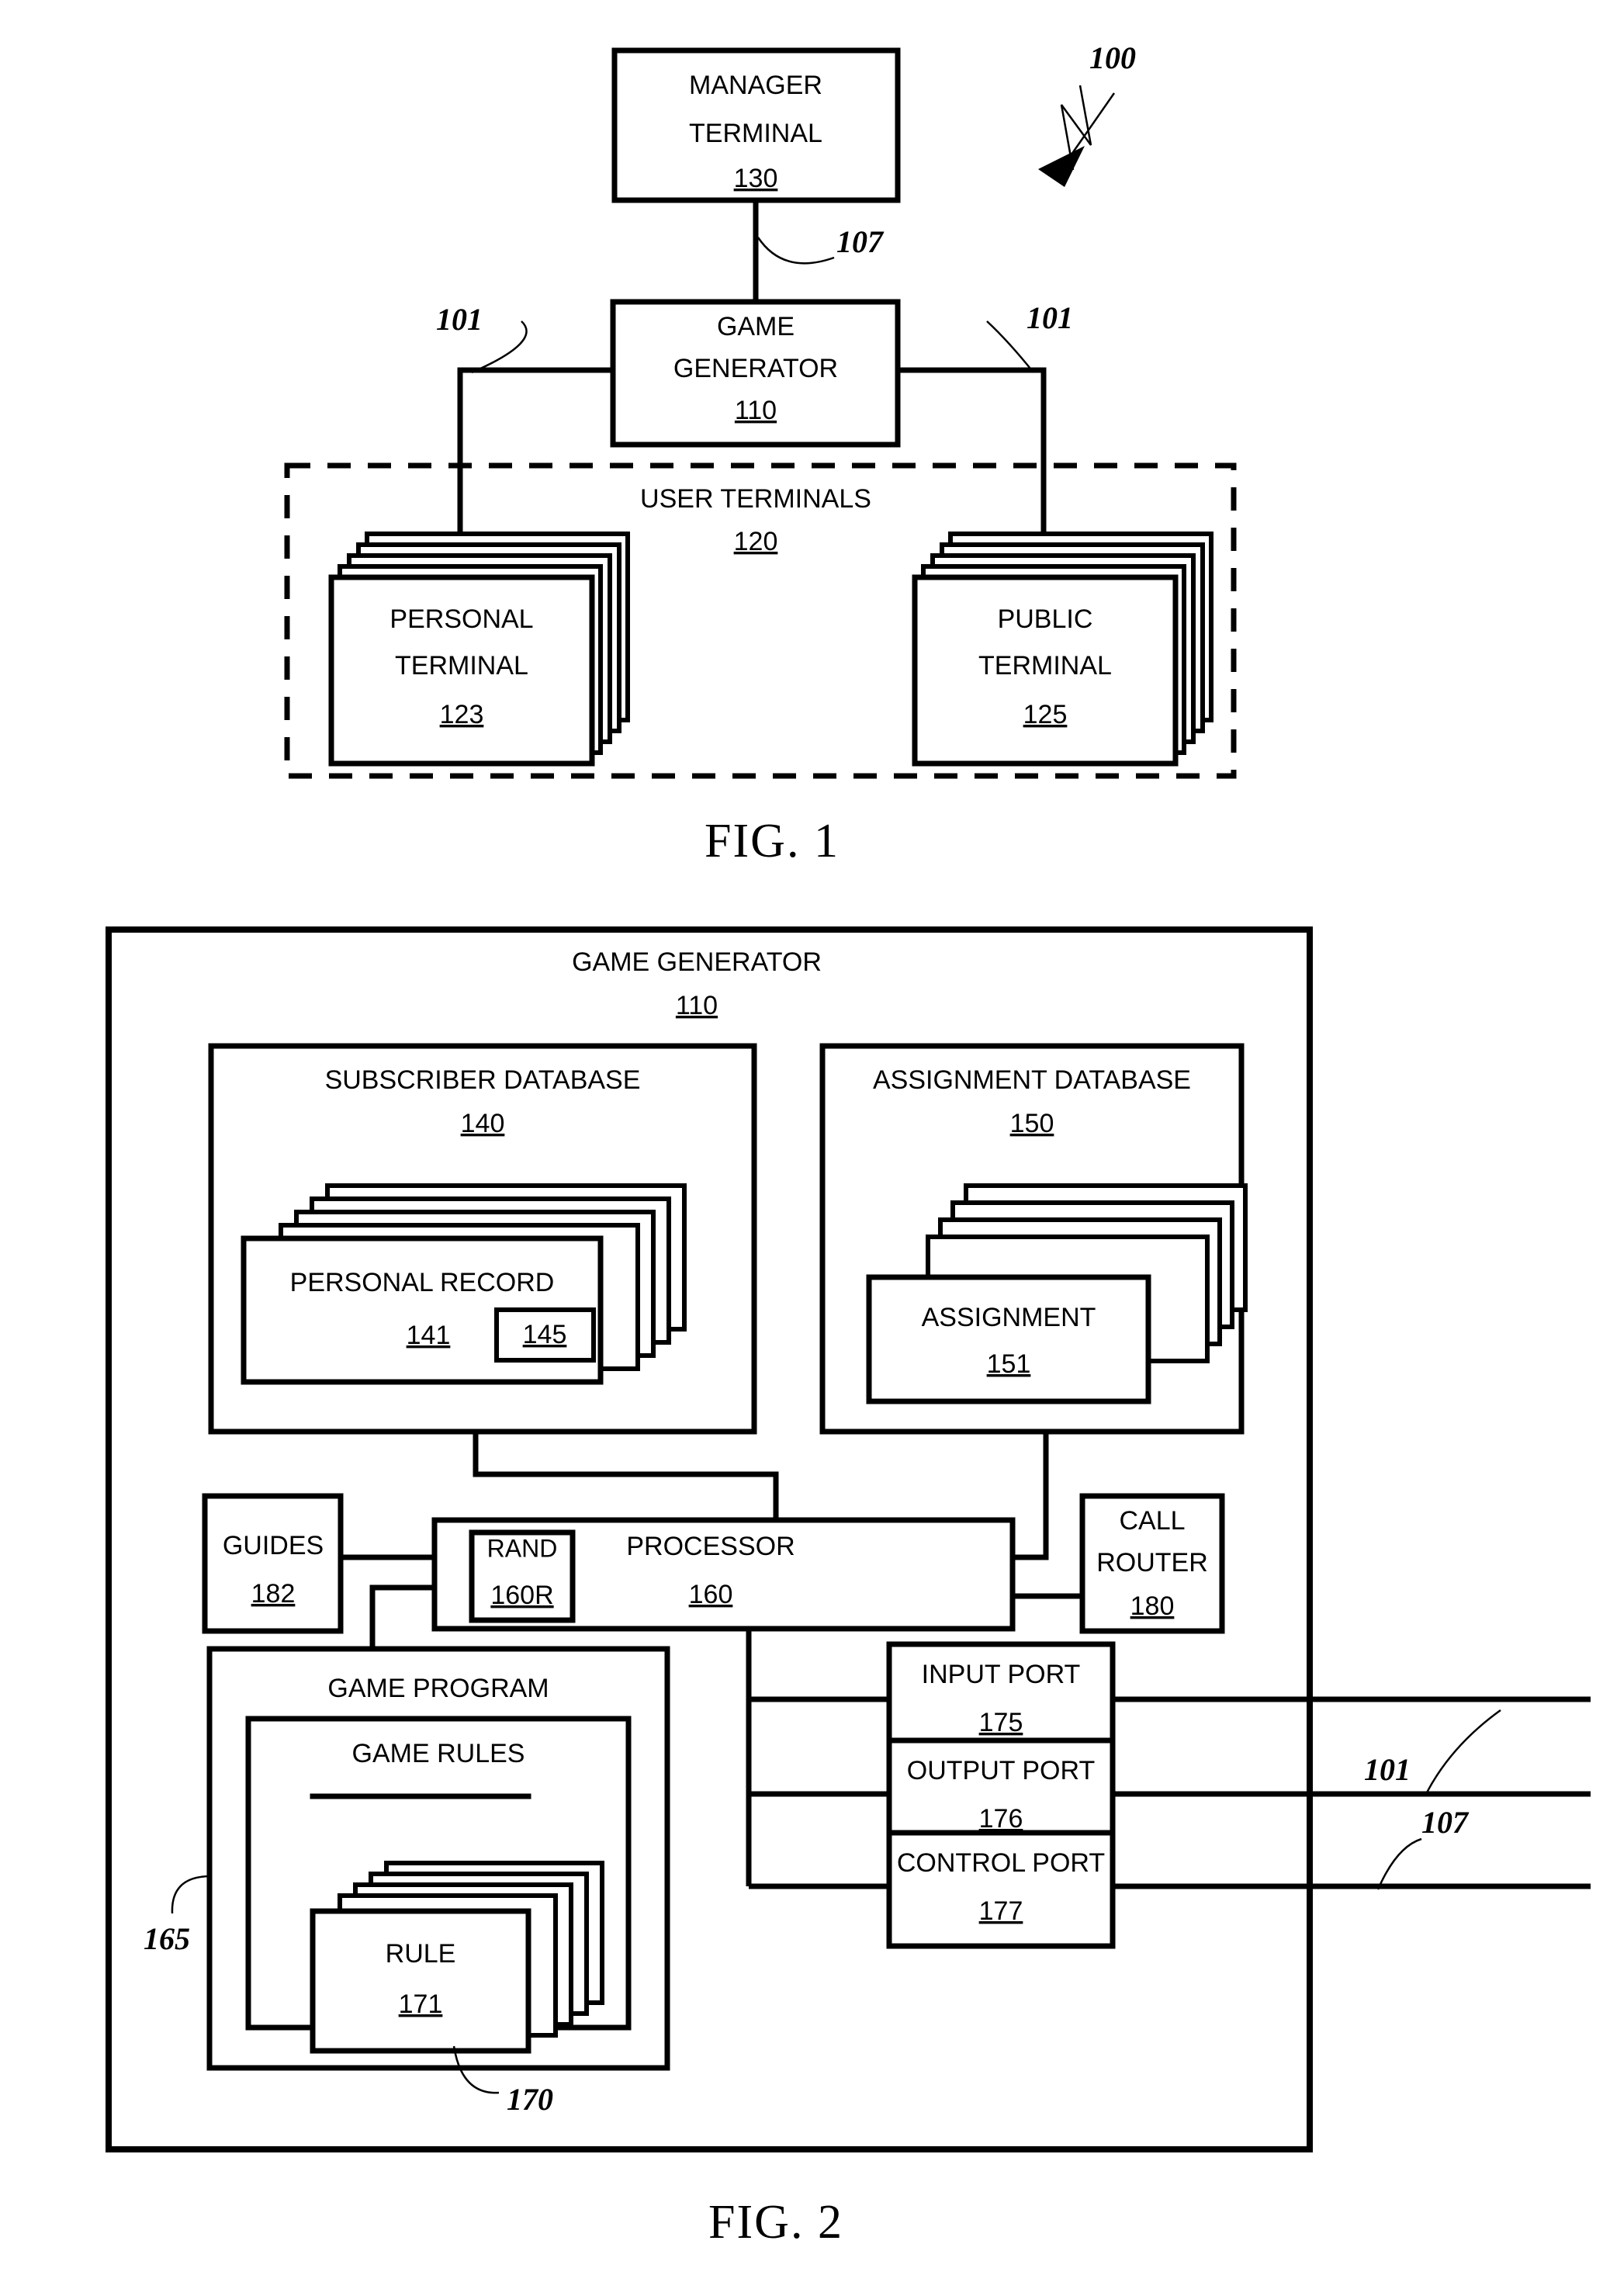  I want to click on guides-ref: 182, so click(273, 1594).